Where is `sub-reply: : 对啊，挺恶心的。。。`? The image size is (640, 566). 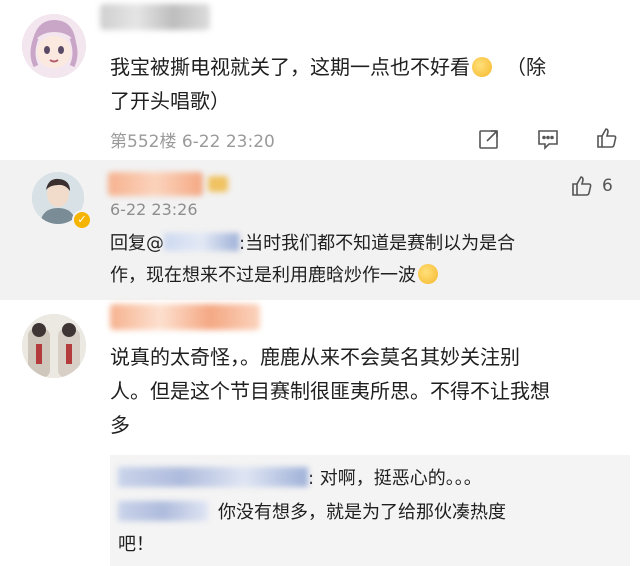
sub-reply: : 对啊，挺恶心的。。。 is located at coordinates (368, 479).